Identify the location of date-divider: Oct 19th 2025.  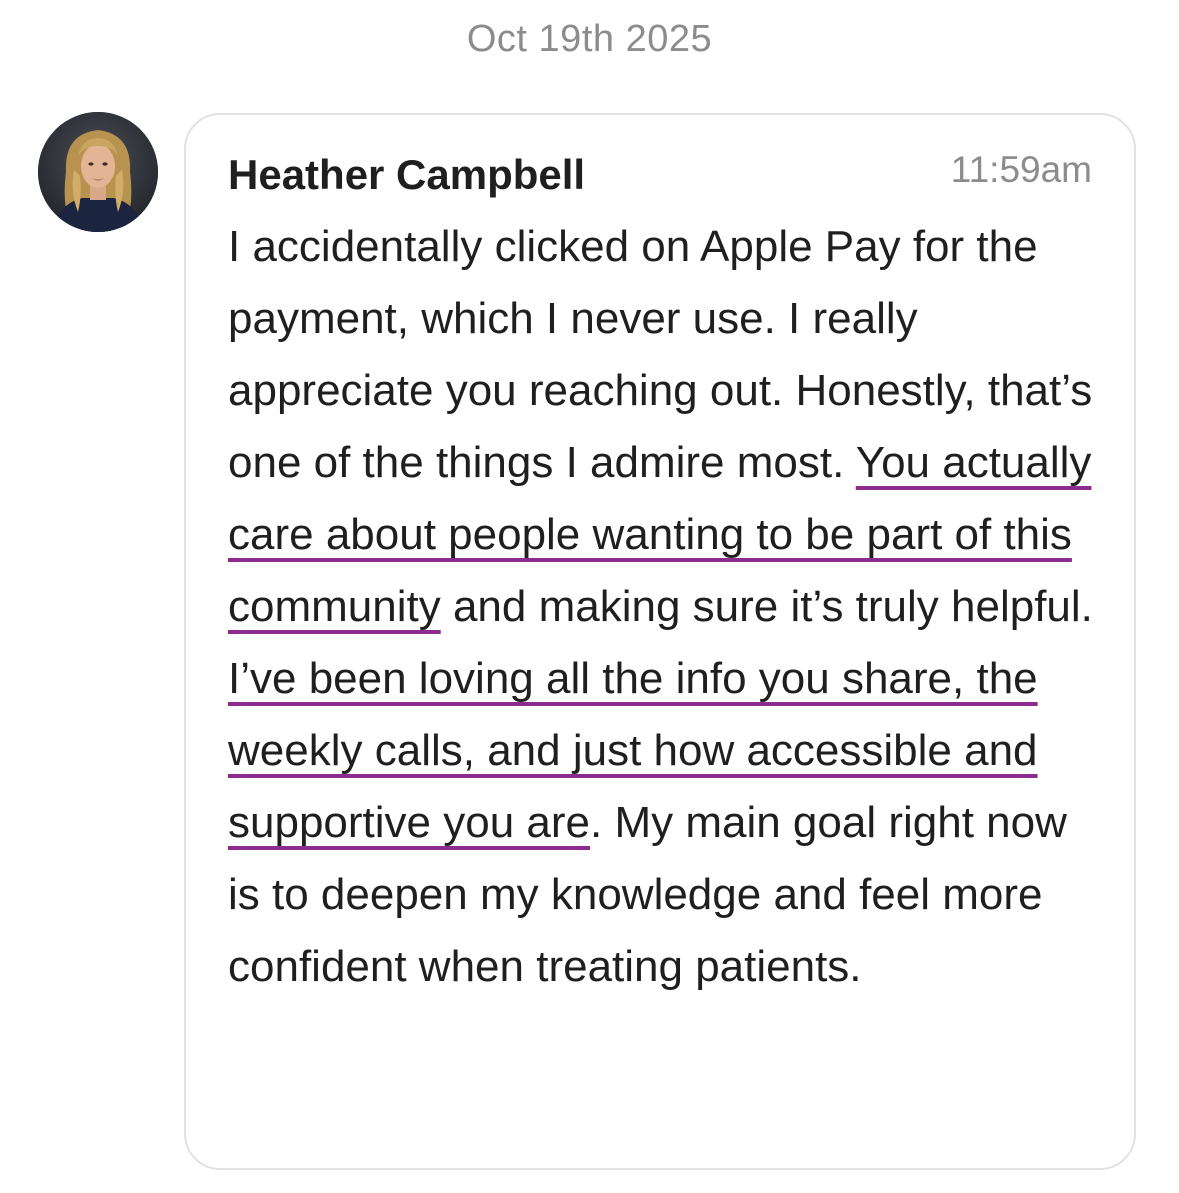
(589, 39).